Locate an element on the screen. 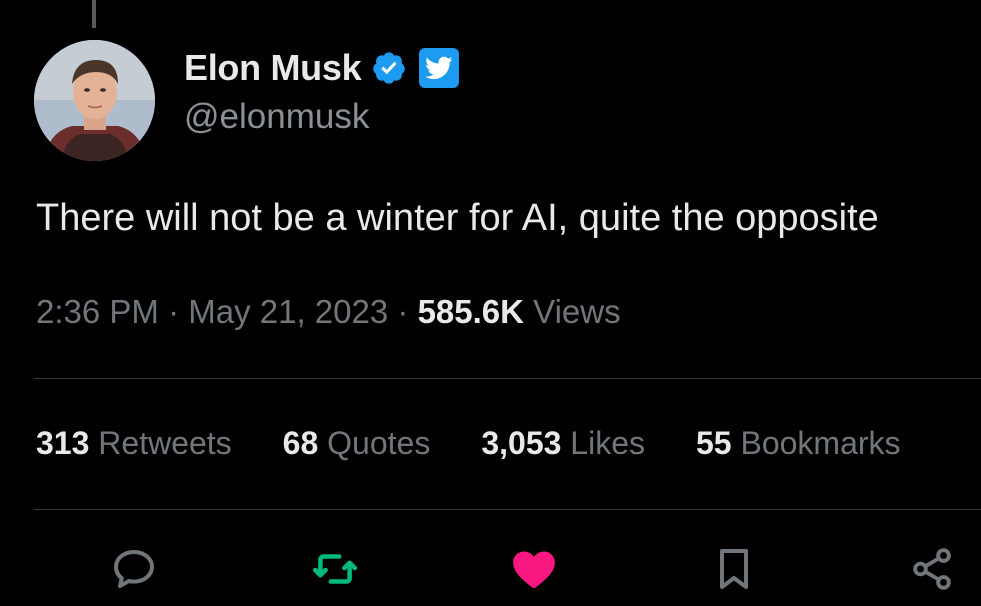  quotes-stat: 68 Quotes is located at coordinates (357, 443).